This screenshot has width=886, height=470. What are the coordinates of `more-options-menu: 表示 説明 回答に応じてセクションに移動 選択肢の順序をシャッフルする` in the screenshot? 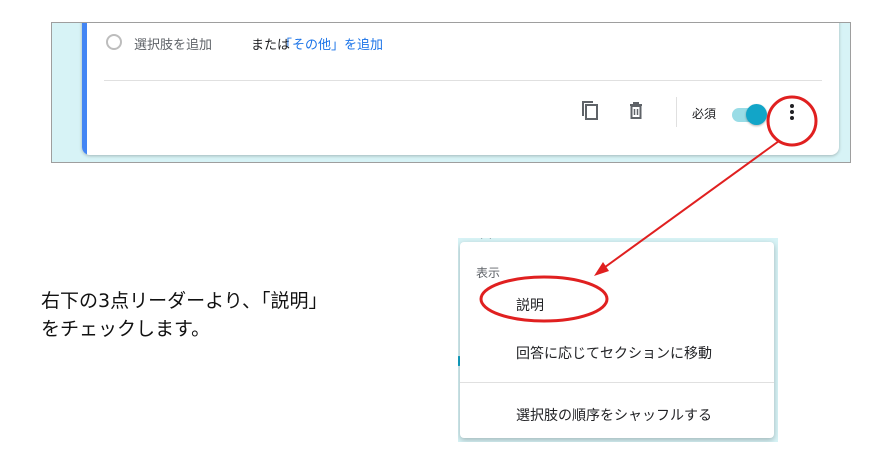 It's located at (617, 340).